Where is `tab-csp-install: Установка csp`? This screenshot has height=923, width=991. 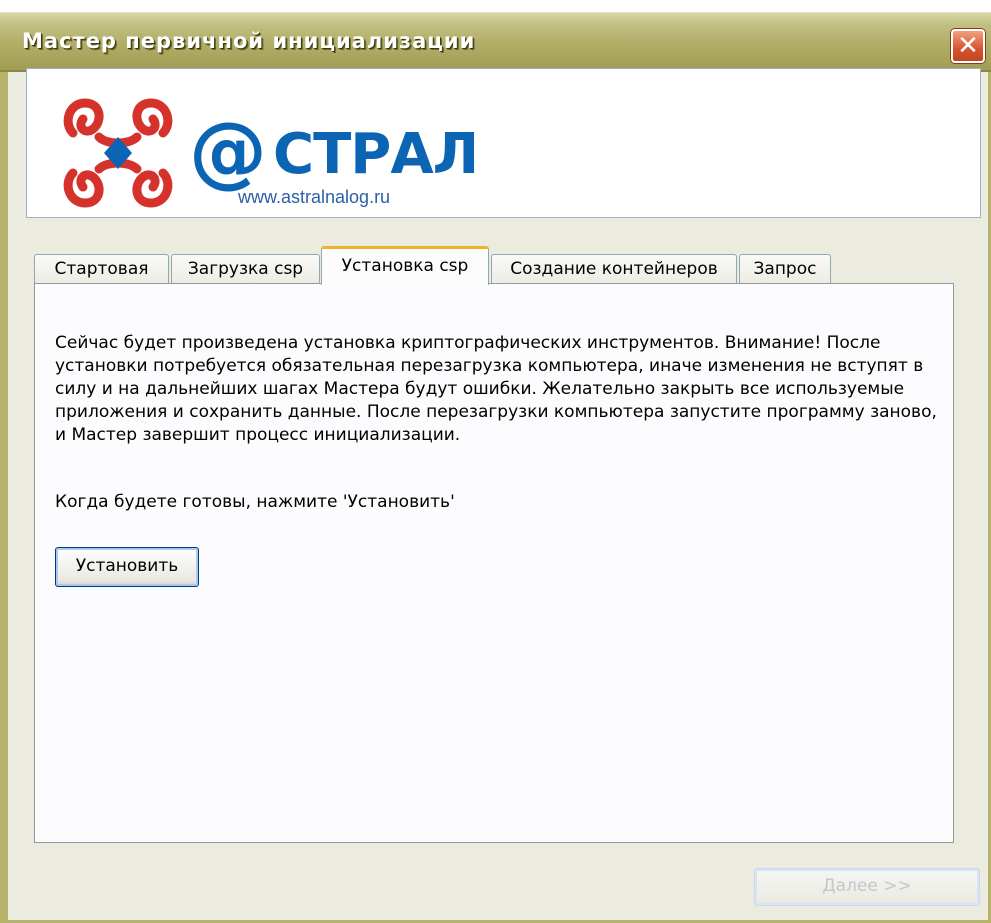 tab-csp-install: Установка csp is located at coordinates (405, 265).